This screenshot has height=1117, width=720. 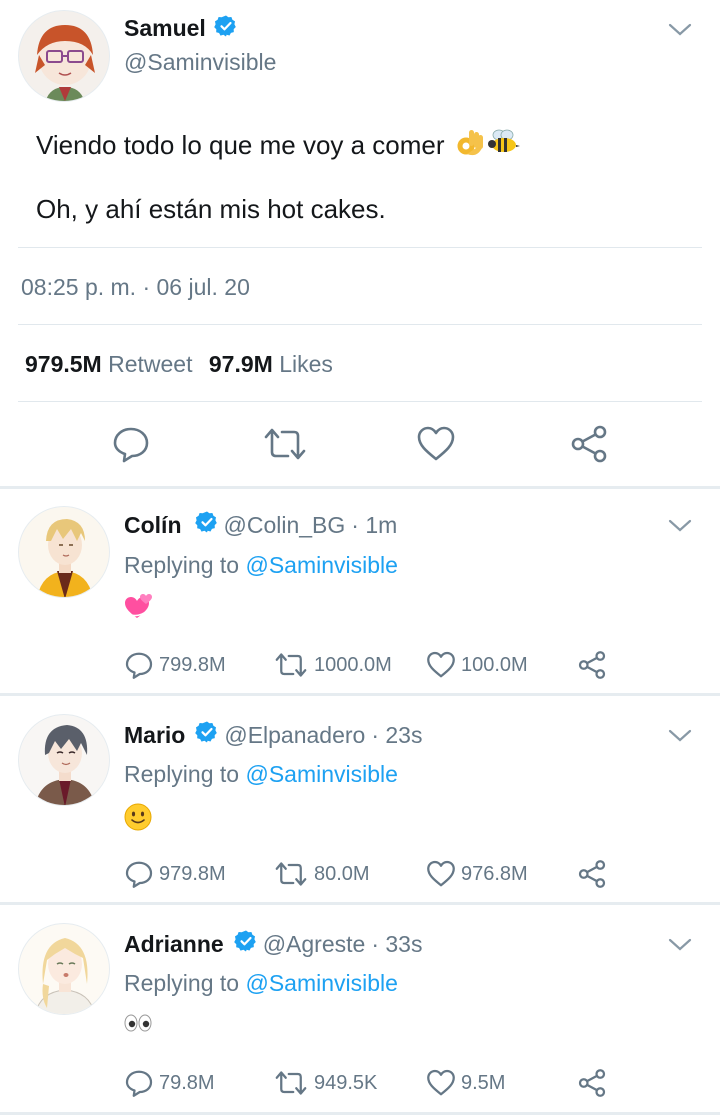 I want to click on retweet-action: 1000.0M, so click(x=332, y=665).